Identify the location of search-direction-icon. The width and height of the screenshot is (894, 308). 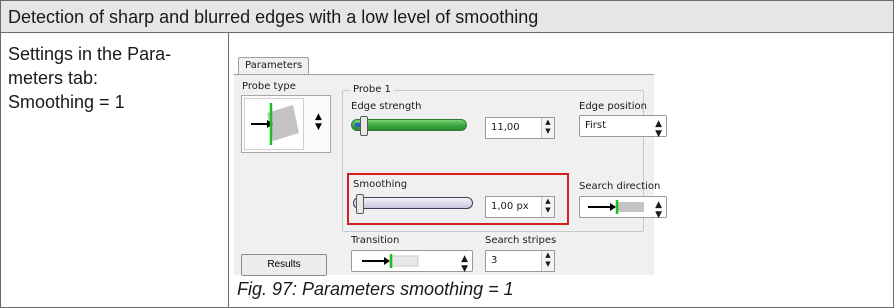
(616, 208).